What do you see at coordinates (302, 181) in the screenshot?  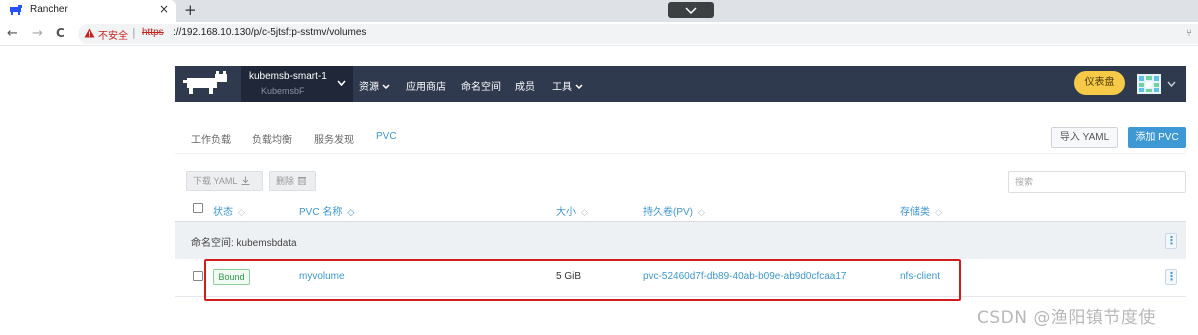 I see `trash-icon` at bounding box center [302, 181].